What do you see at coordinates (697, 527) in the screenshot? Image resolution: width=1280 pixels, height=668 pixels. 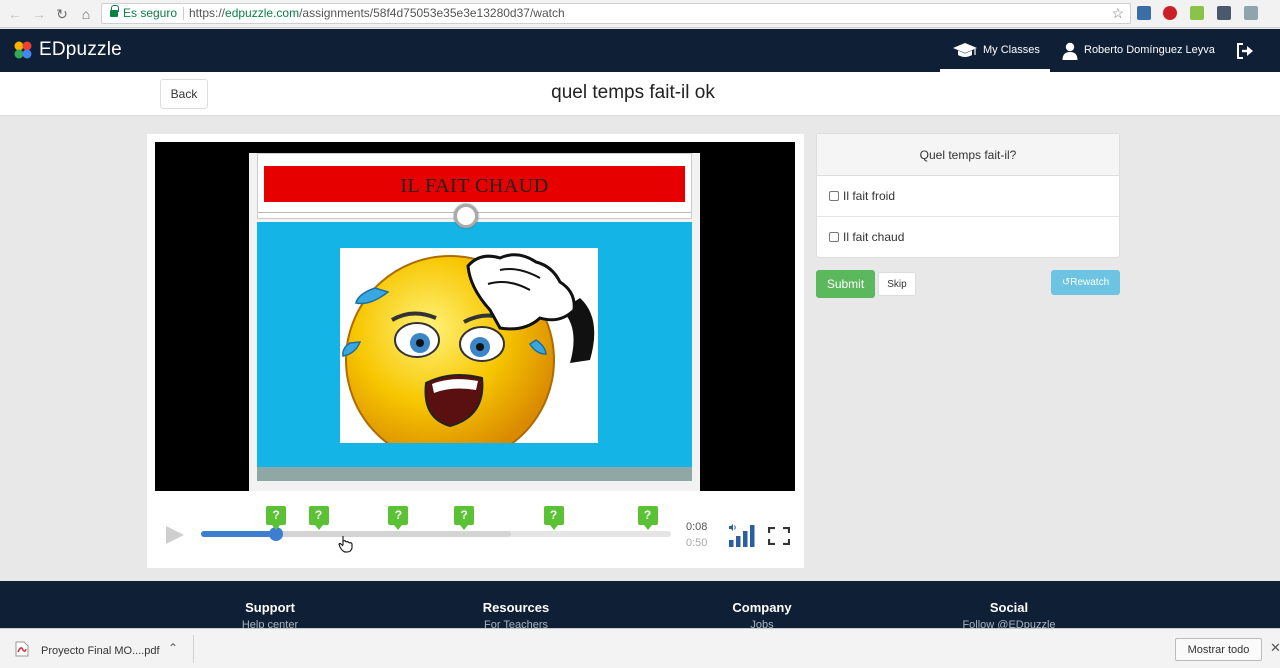 I see `current-time: 0:08` at bounding box center [697, 527].